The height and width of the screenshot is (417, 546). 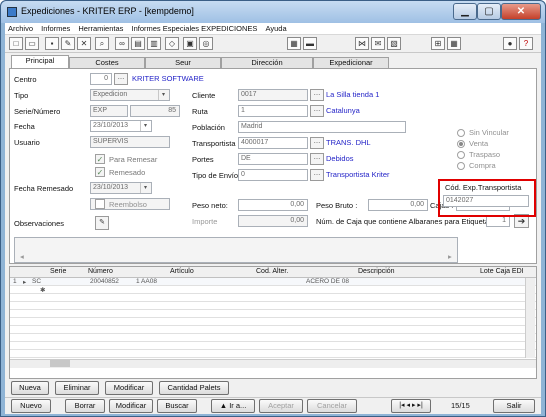 I want to click on modificar-line-button: Modificar, so click(x=129, y=388).